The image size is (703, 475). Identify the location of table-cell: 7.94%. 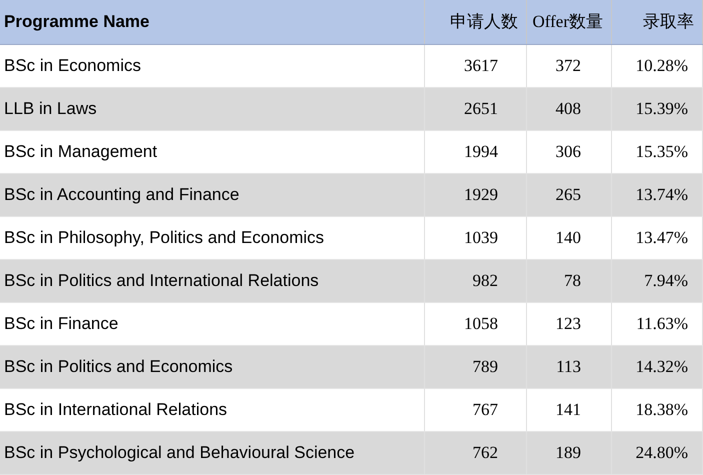
(657, 281).